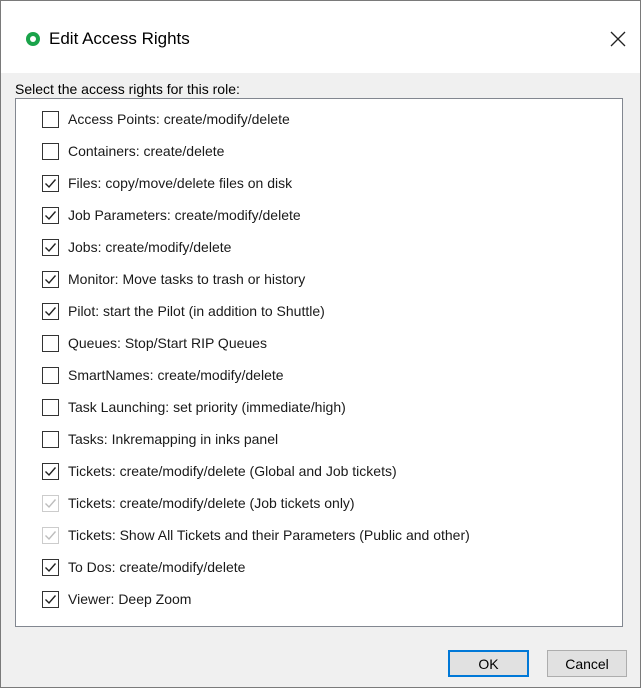 This screenshot has width=641, height=688. Describe the element at coordinates (184, 215) in the screenshot. I see `access-right-label: Job Parameters: create/modify/delete` at that location.